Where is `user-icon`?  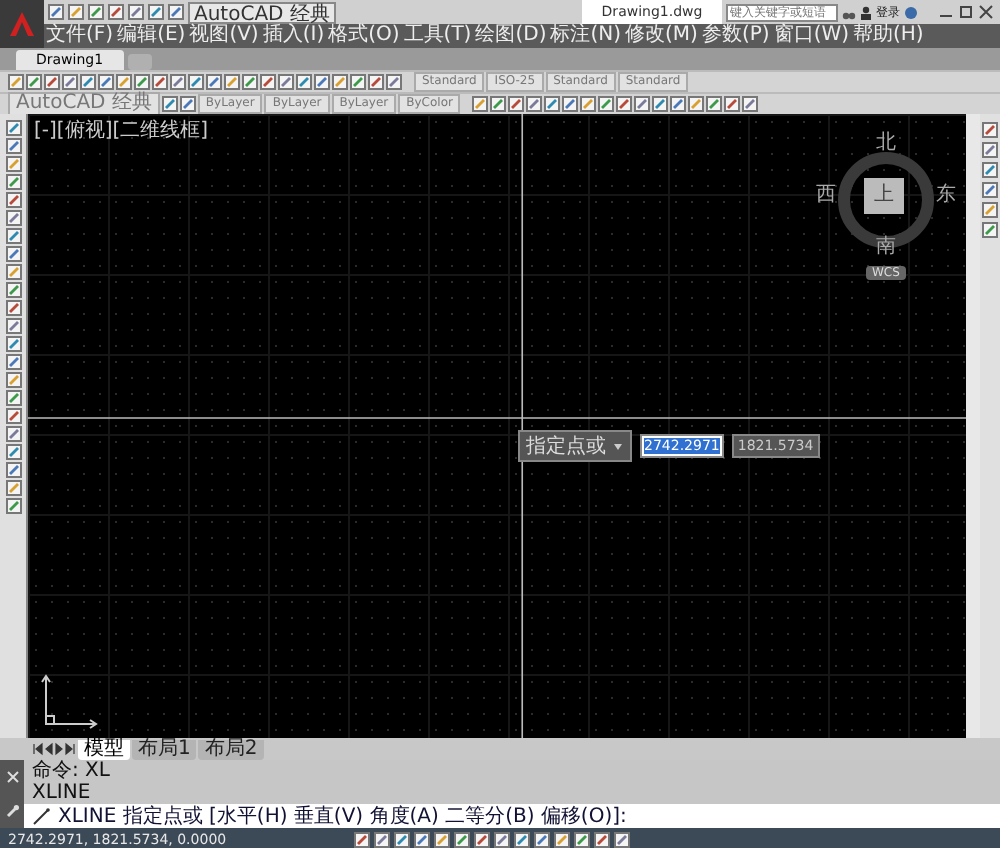
user-icon is located at coordinates (866, 12).